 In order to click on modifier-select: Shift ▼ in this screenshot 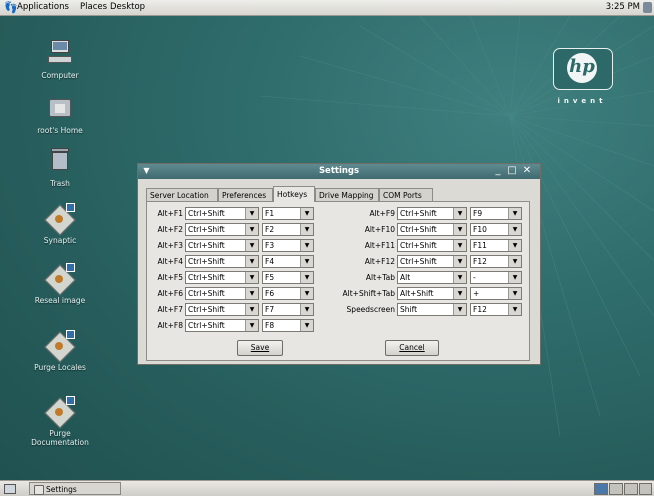, I will do `click(432, 309)`.